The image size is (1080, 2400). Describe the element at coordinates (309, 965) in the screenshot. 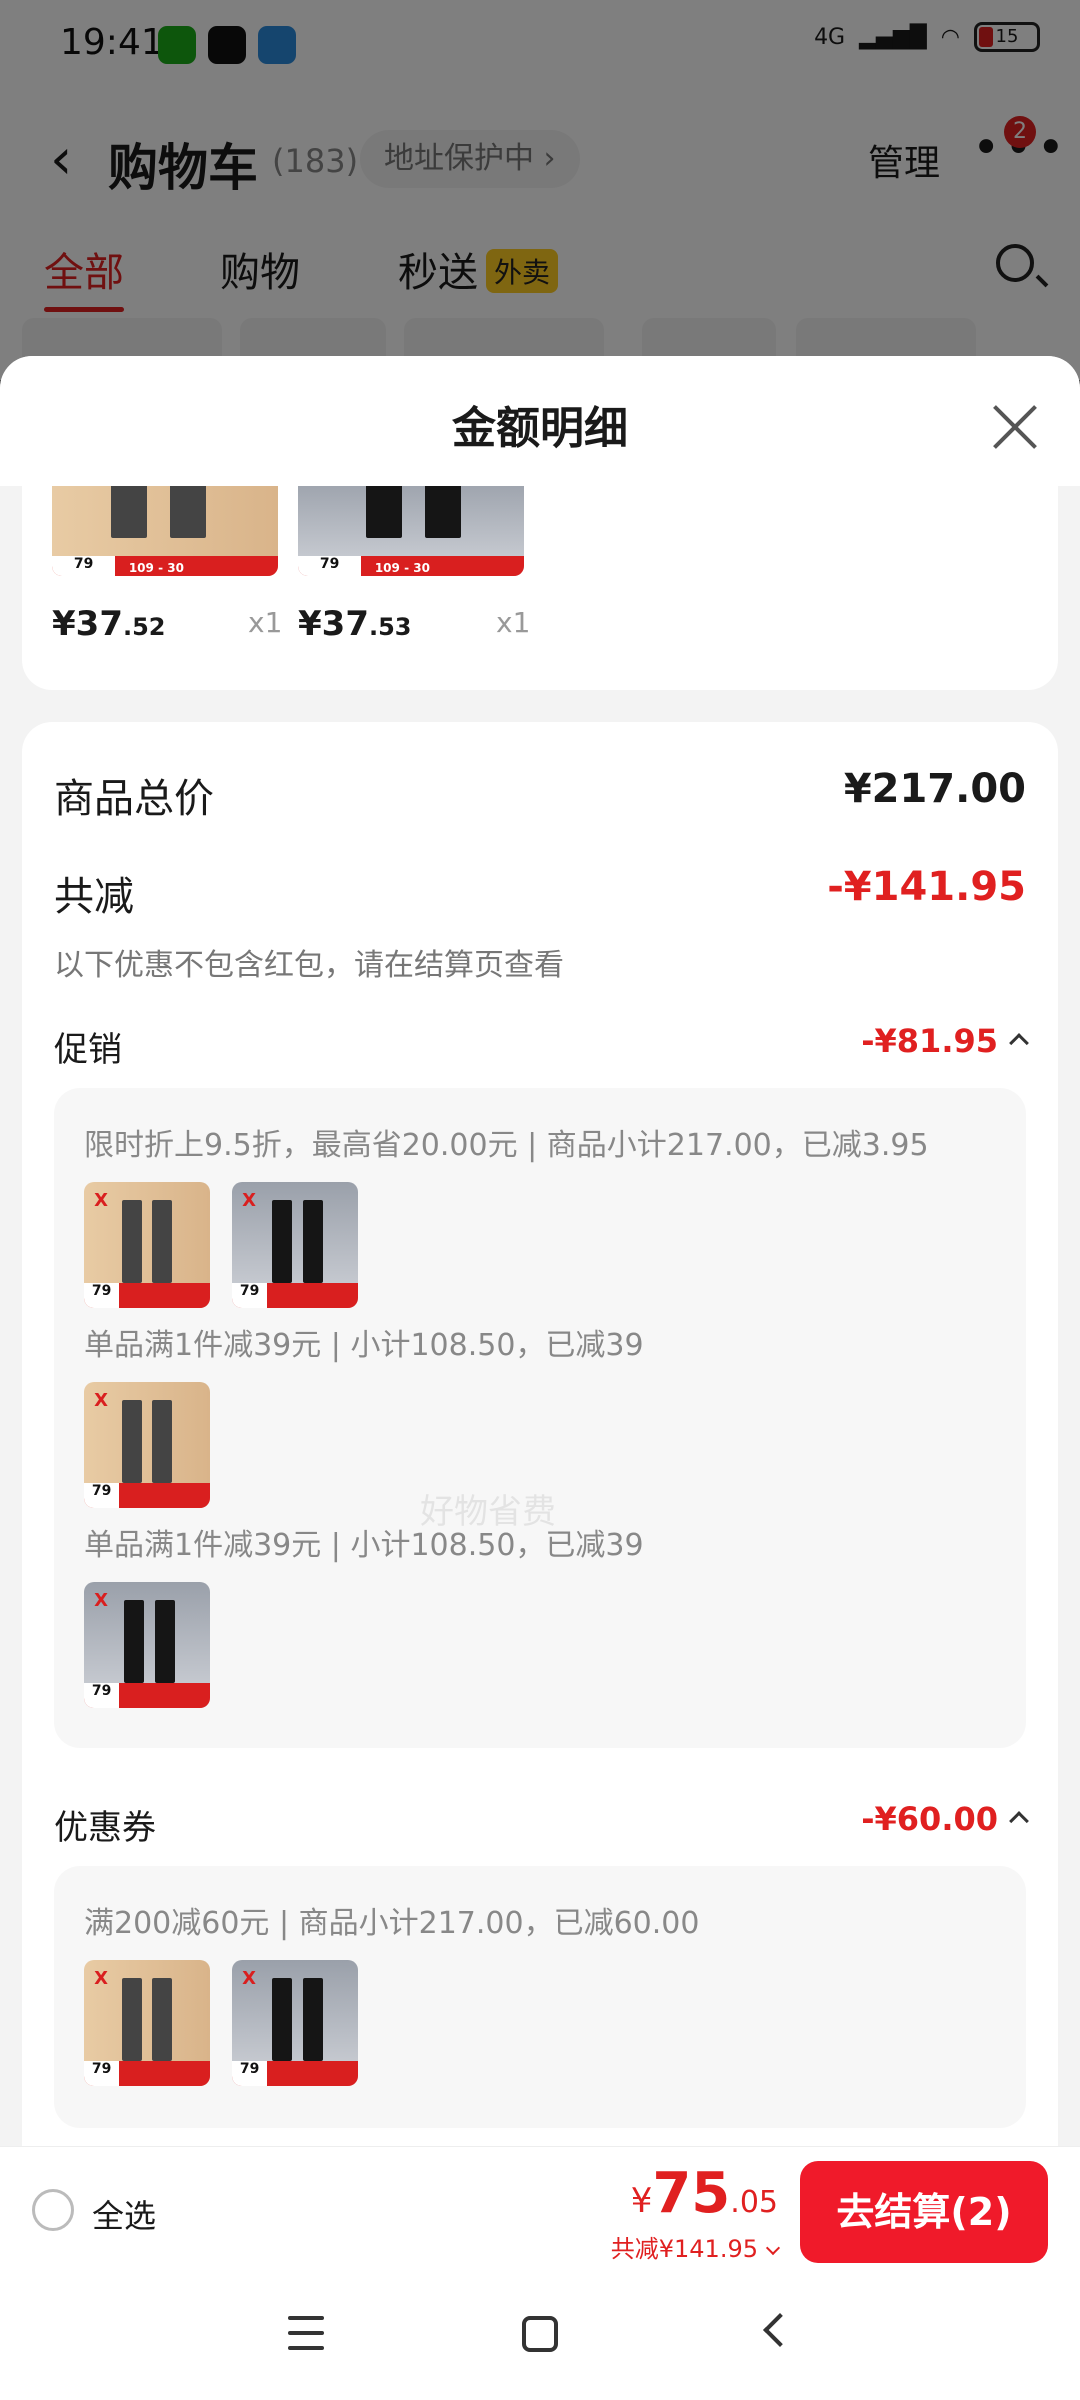

I see `reduction-note: 以下优惠不包含红包，请在结算页查看` at that location.